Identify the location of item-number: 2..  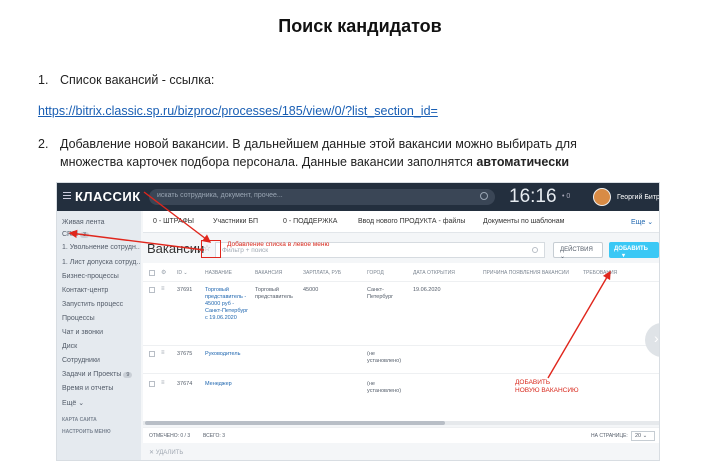
(43, 144).